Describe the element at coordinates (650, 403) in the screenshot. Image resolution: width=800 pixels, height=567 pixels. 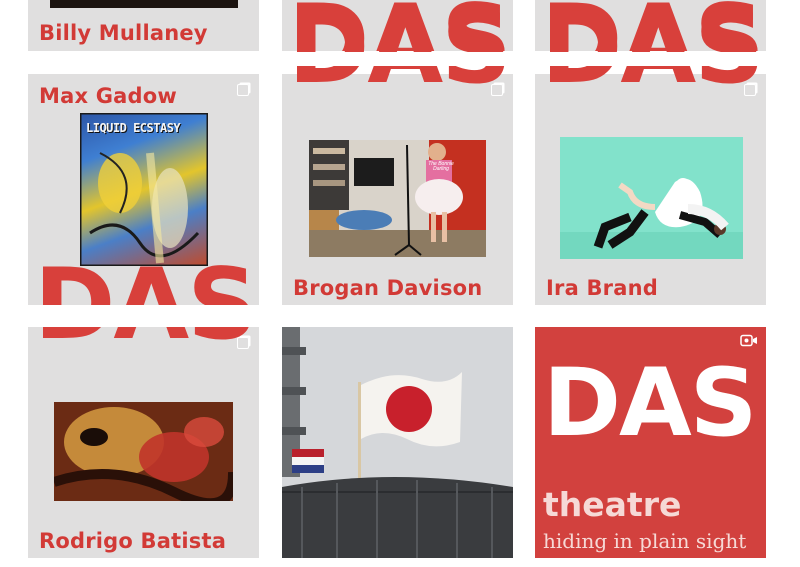
I see `das-logo-text: DAS` at that location.